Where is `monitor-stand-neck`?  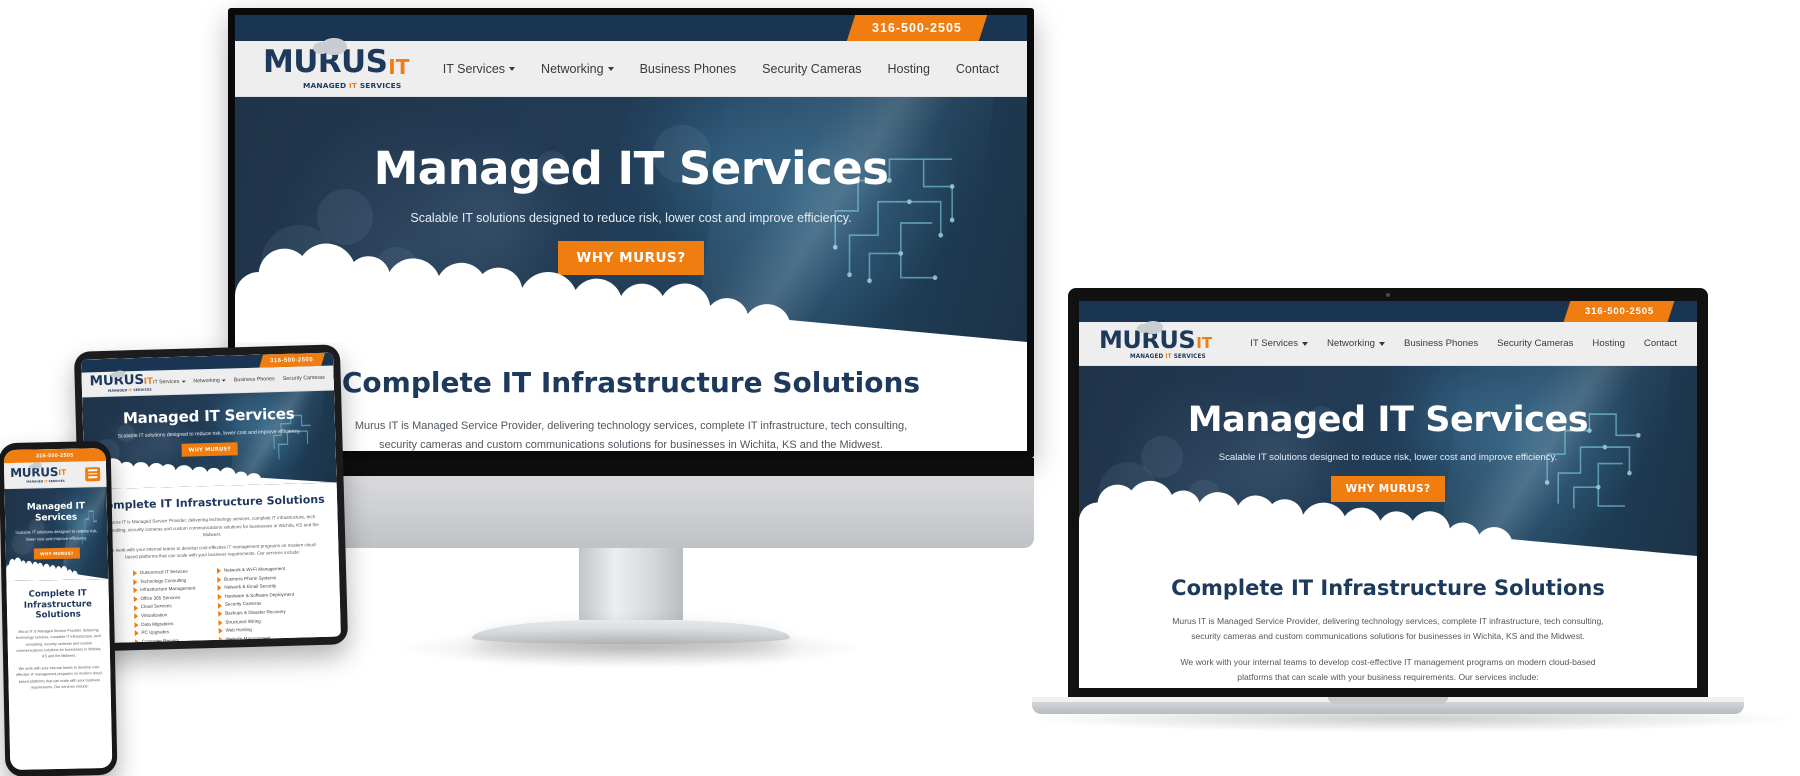 monitor-stand-neck is located at coordinates (631, 584).